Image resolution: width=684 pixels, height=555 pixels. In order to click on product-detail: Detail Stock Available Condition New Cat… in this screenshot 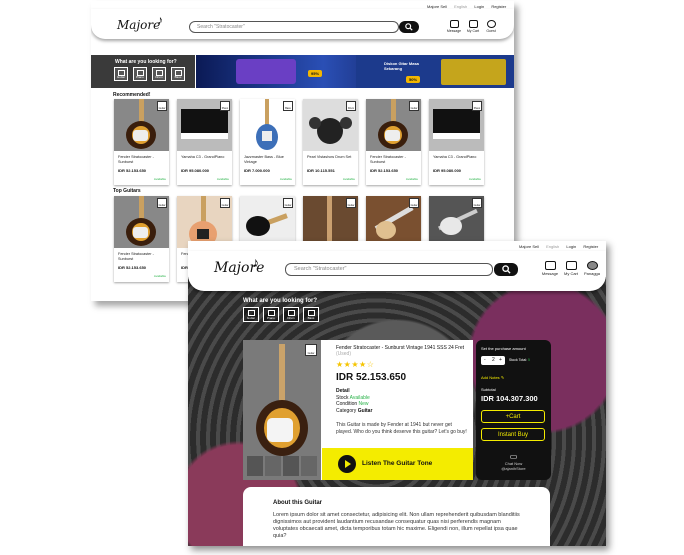, I will do `click(354, 401)`.